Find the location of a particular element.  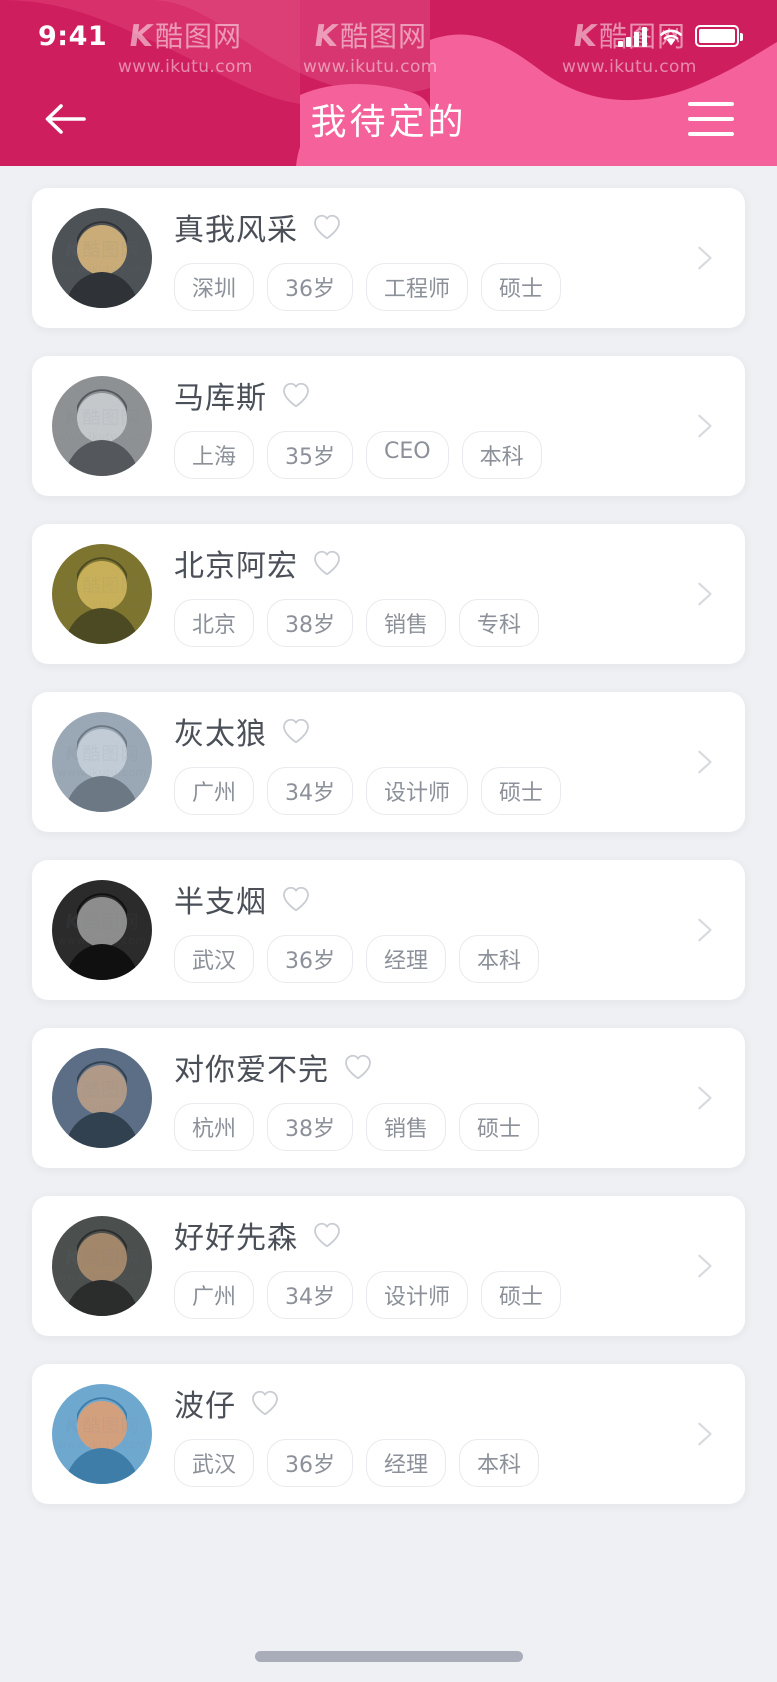

profile-name: 波仔 is located at coordinates (205, 1406).